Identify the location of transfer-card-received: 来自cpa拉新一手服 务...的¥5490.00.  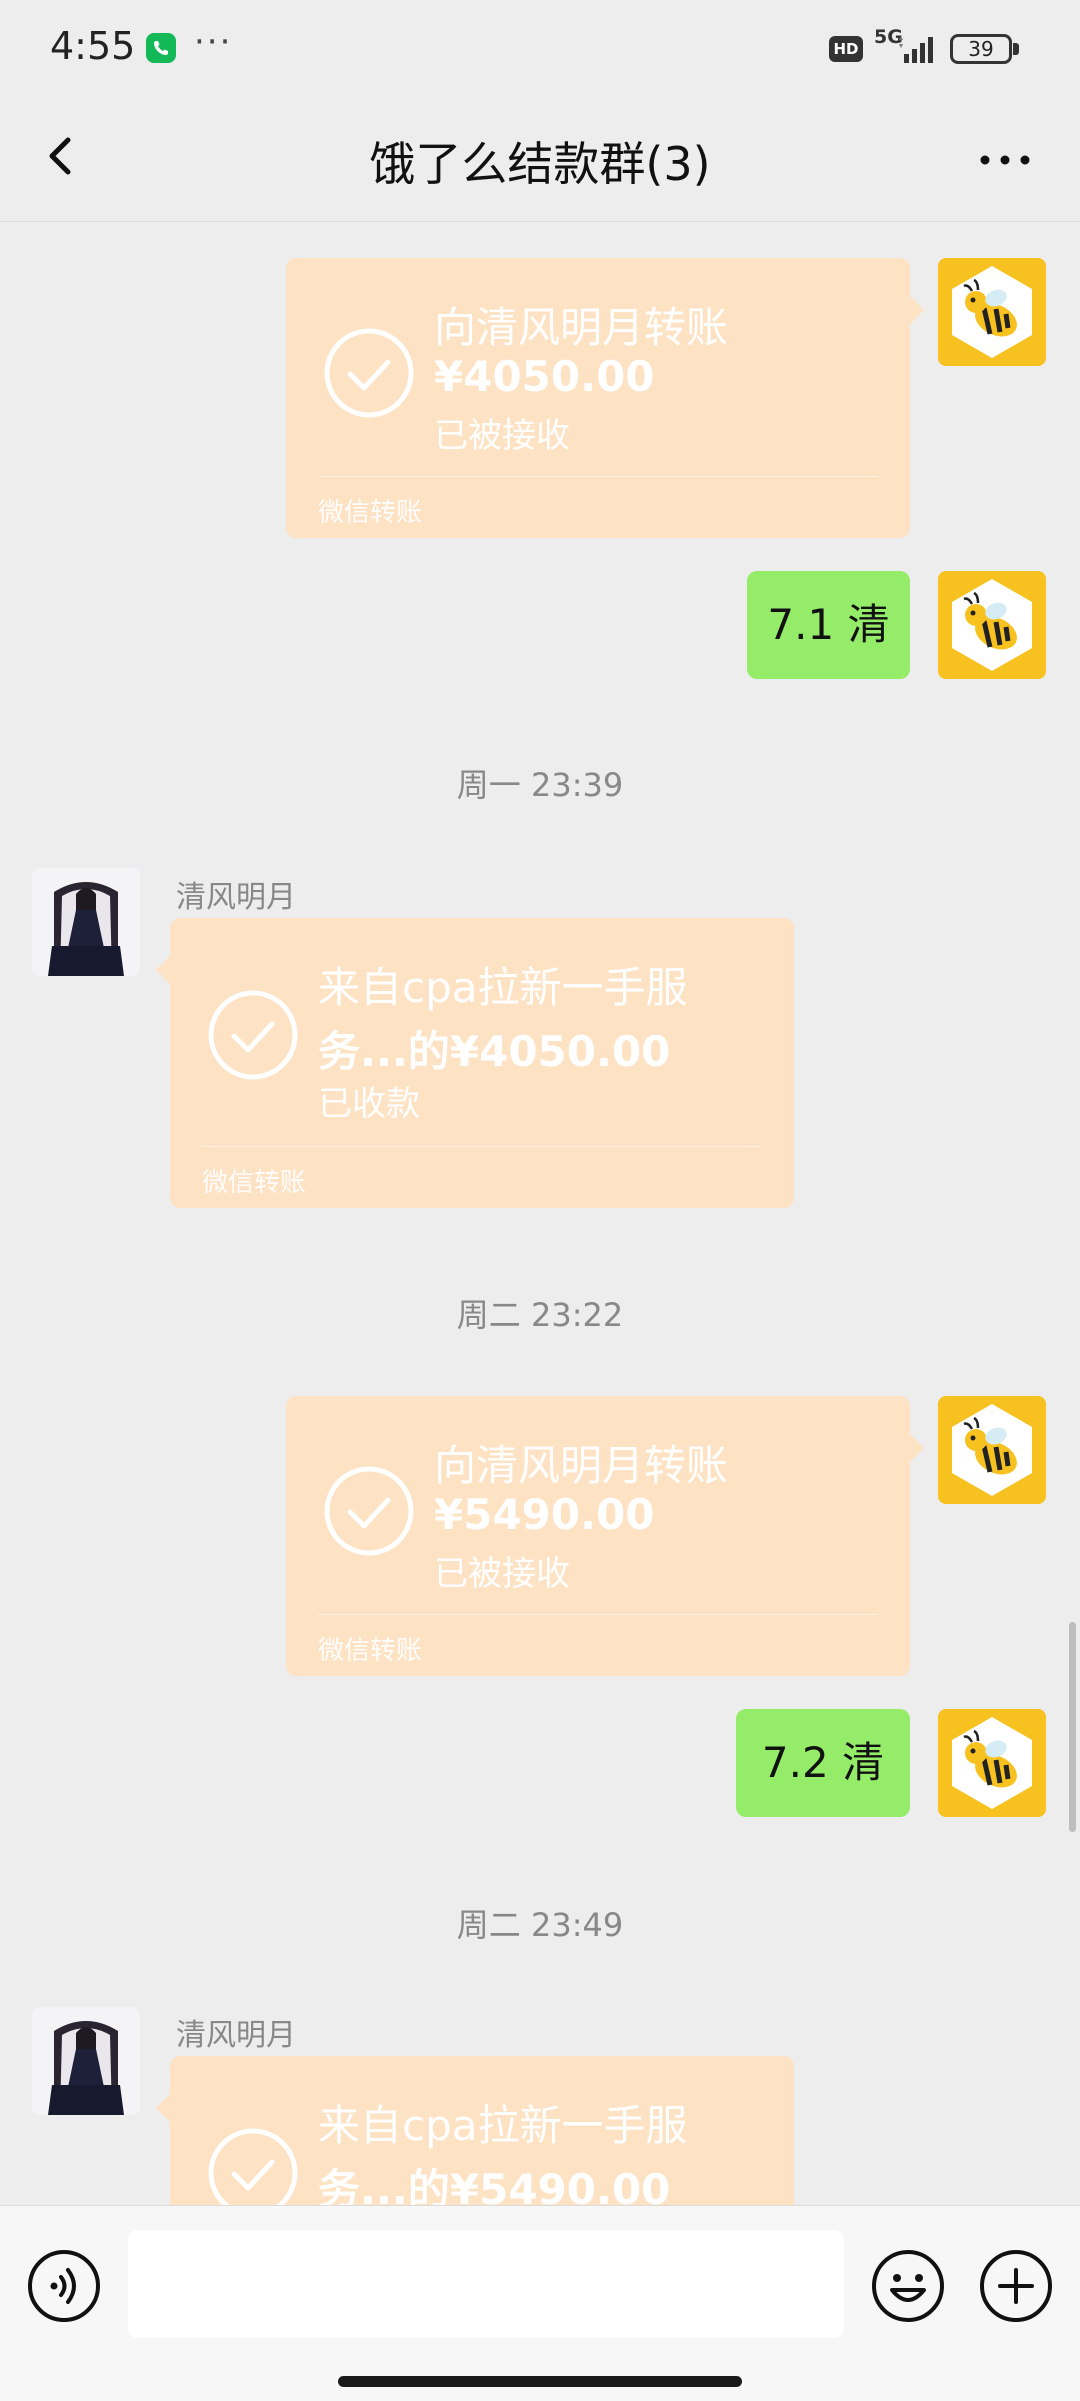
(475, 2135).